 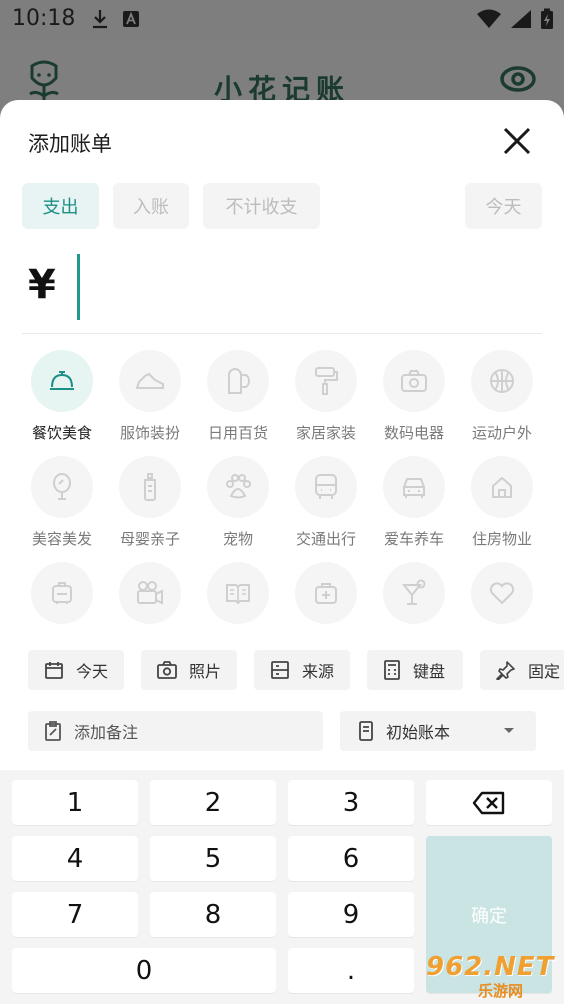 What do you see at coordinates (413, 433) in the screenshot?
I see `category-label: 数码电器` at bounding box center [413, 433].